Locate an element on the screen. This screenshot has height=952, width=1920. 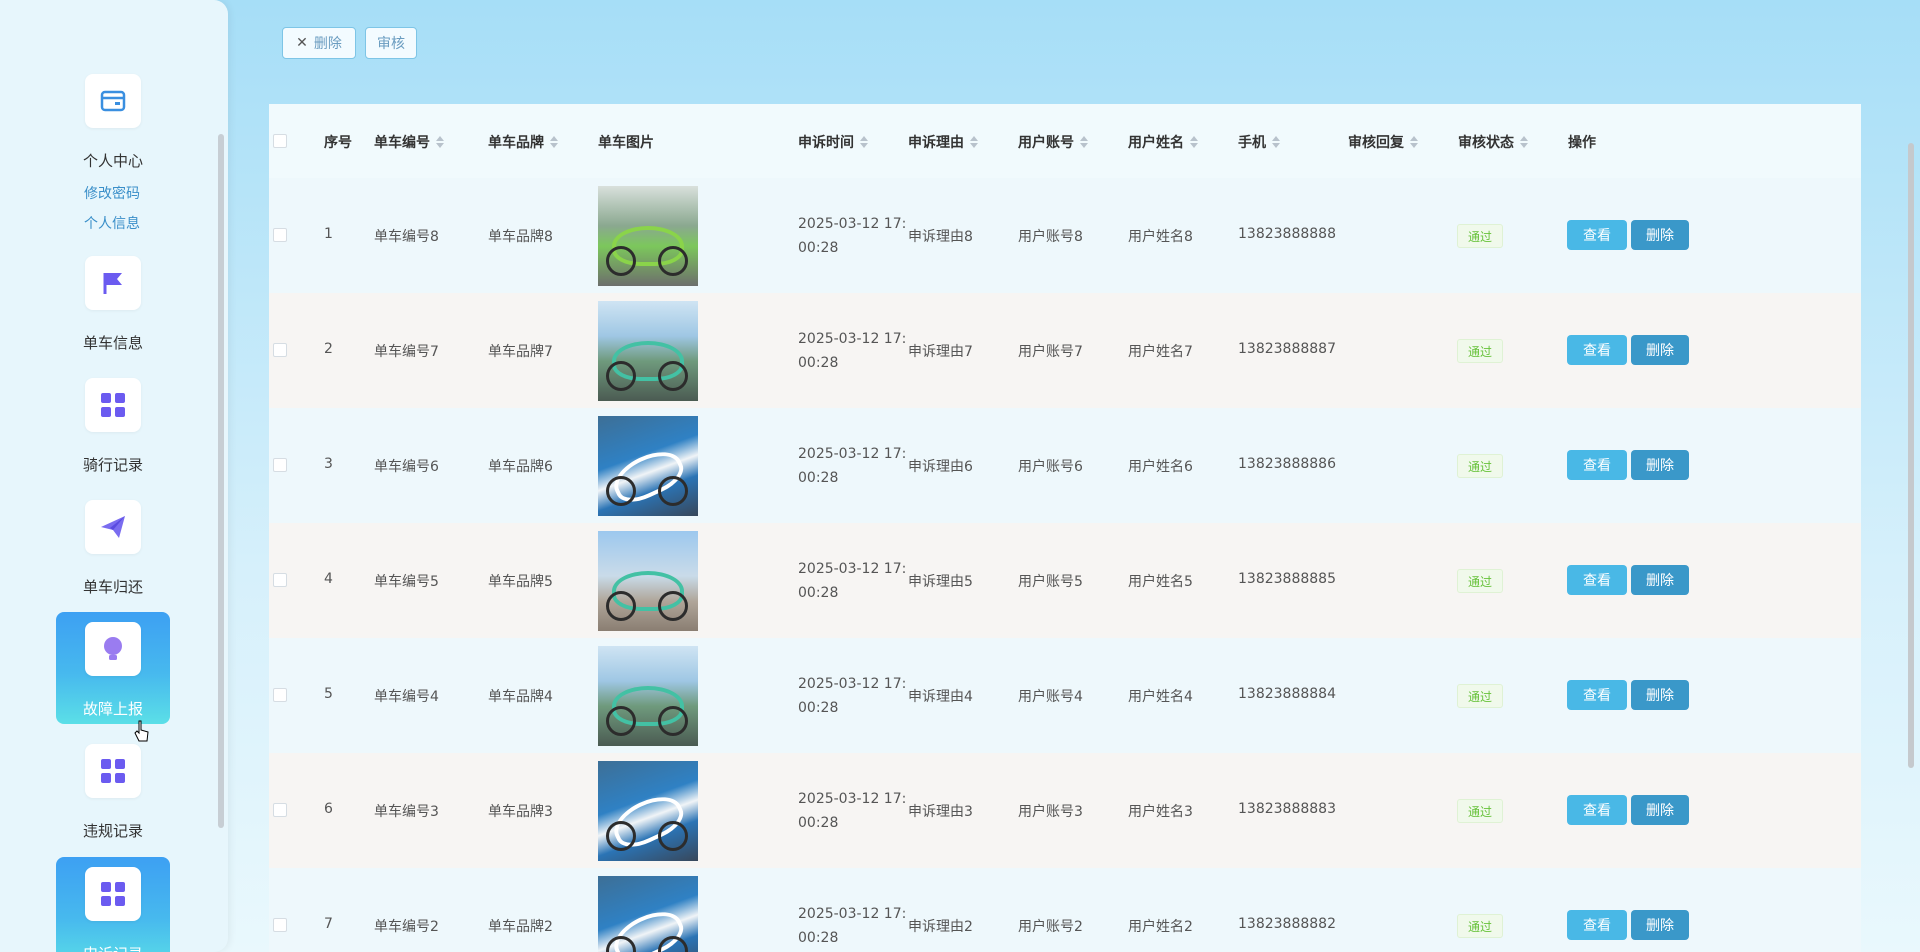
header-account: 用户账号 is located at coordinates (1053, 142).